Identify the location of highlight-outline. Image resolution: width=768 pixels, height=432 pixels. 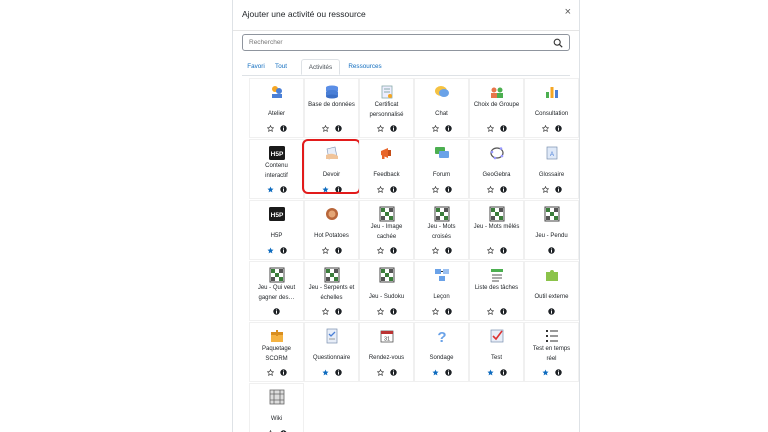
(331, 166).